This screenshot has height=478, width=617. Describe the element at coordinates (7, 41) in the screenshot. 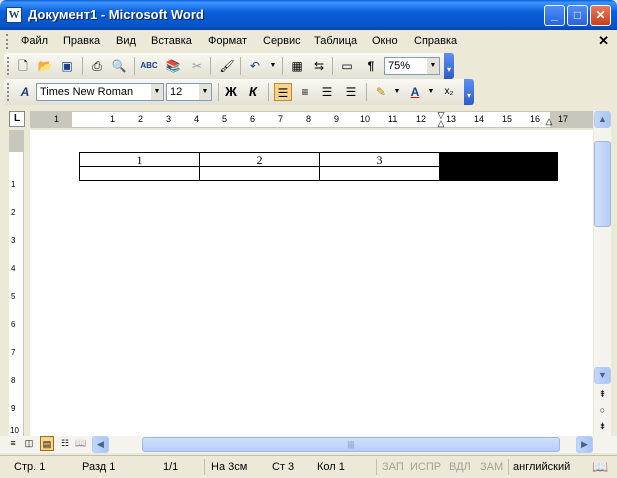

I see `menubar-grip` at that location.